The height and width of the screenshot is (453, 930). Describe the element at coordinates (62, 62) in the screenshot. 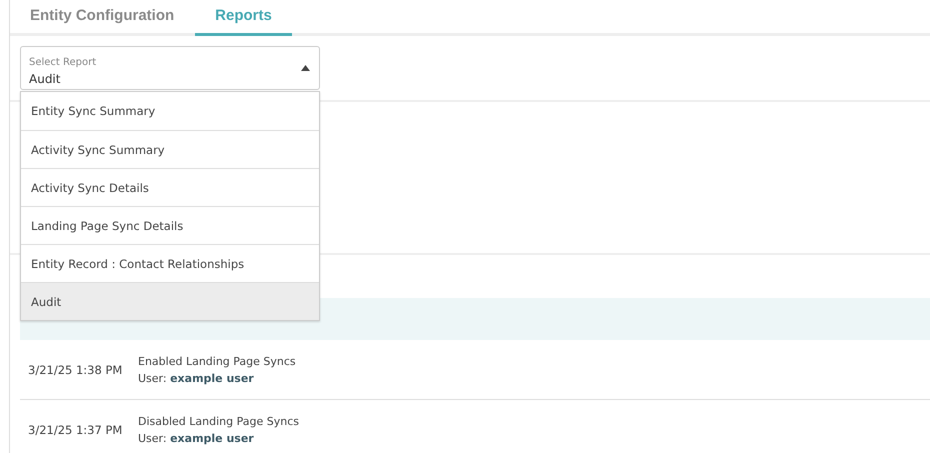

I see `field-label: Select Report` at that location.